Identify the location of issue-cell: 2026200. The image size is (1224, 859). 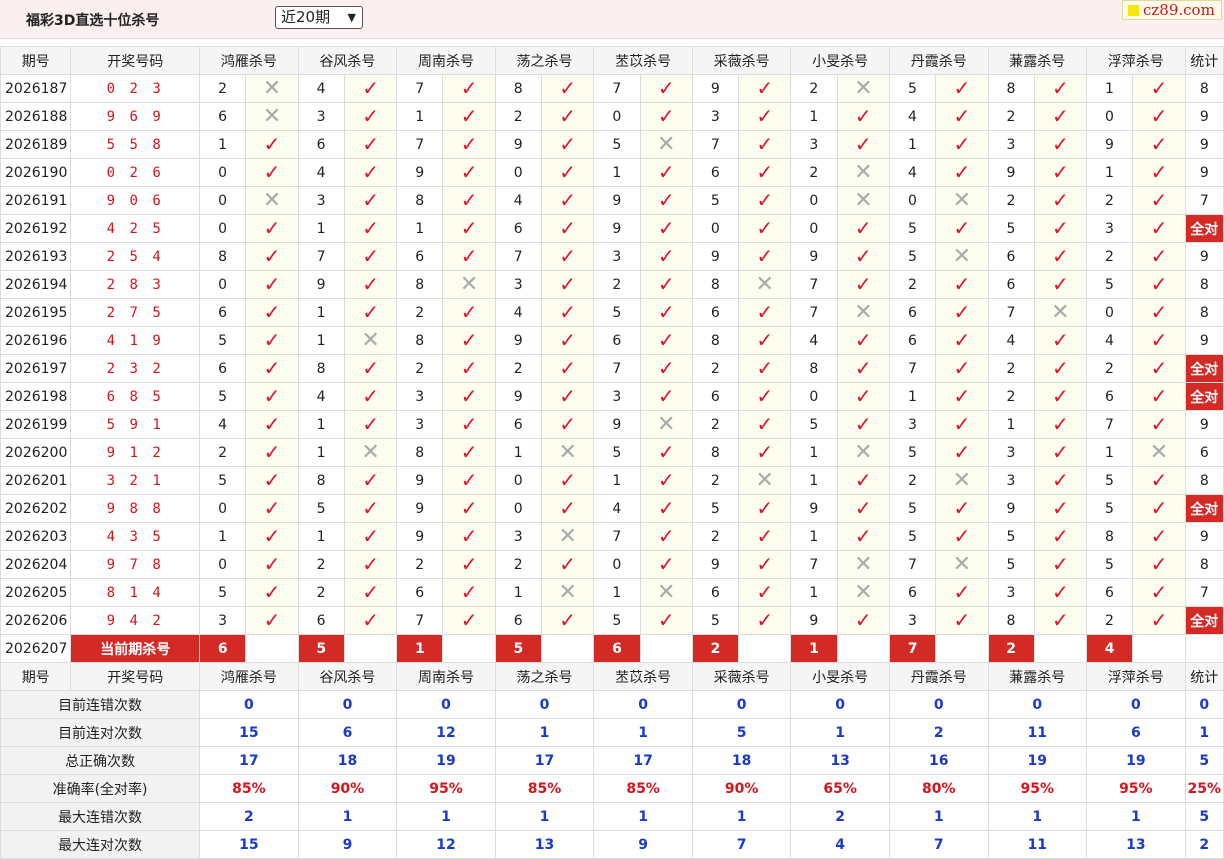
(36, 452).